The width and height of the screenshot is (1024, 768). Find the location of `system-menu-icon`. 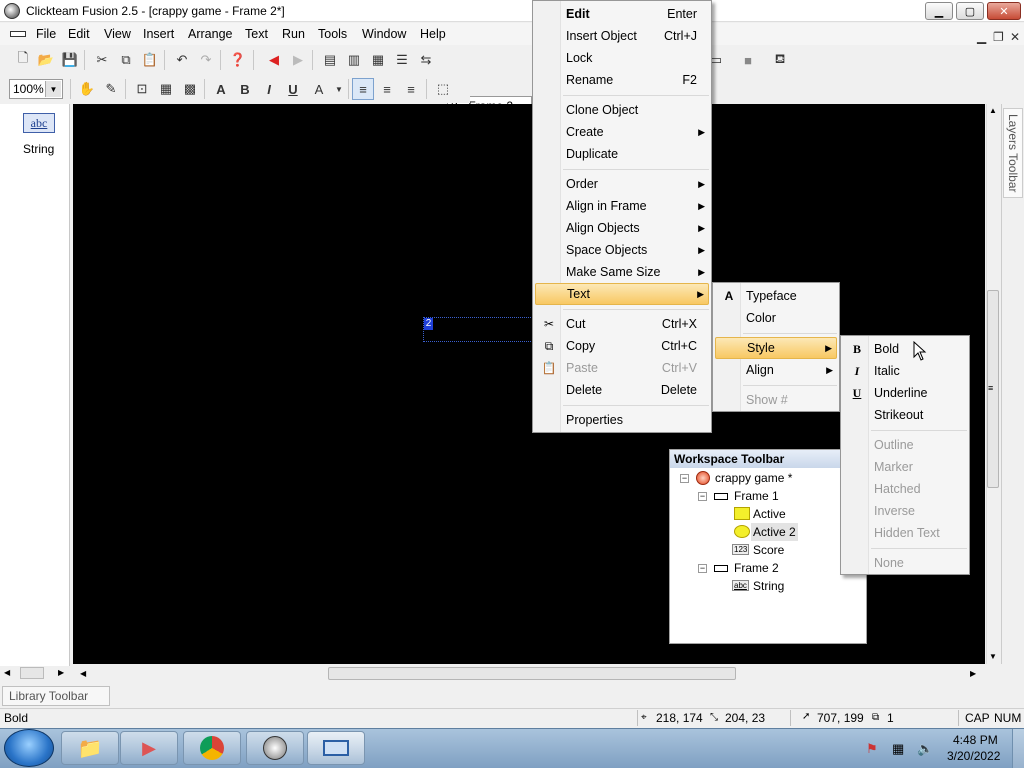

system-menu-icon is located at coordinates (18, 34).